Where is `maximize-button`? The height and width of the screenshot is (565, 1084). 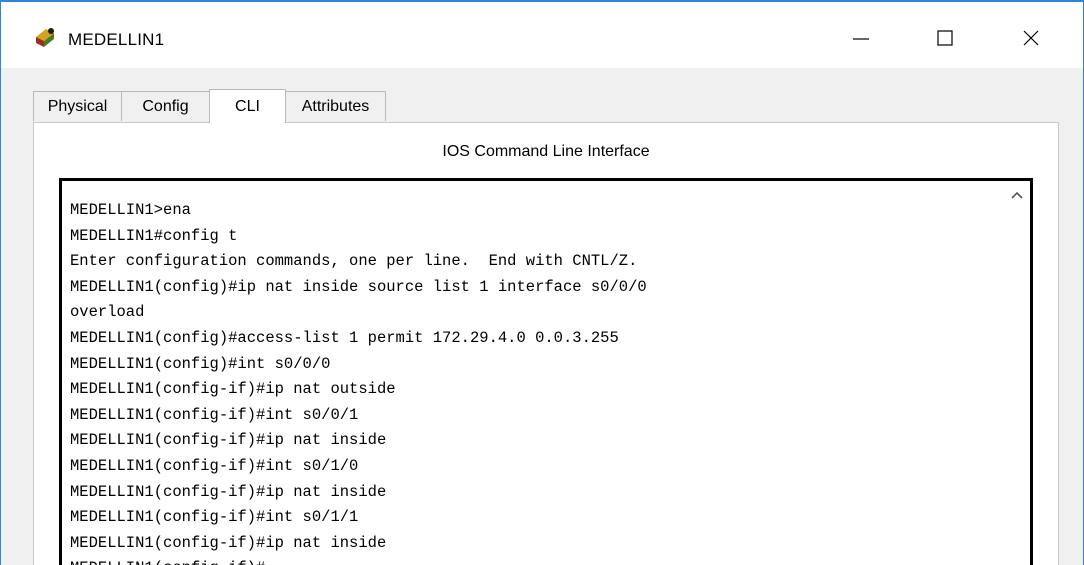 maximize-button is located at coordinates (945, 38).